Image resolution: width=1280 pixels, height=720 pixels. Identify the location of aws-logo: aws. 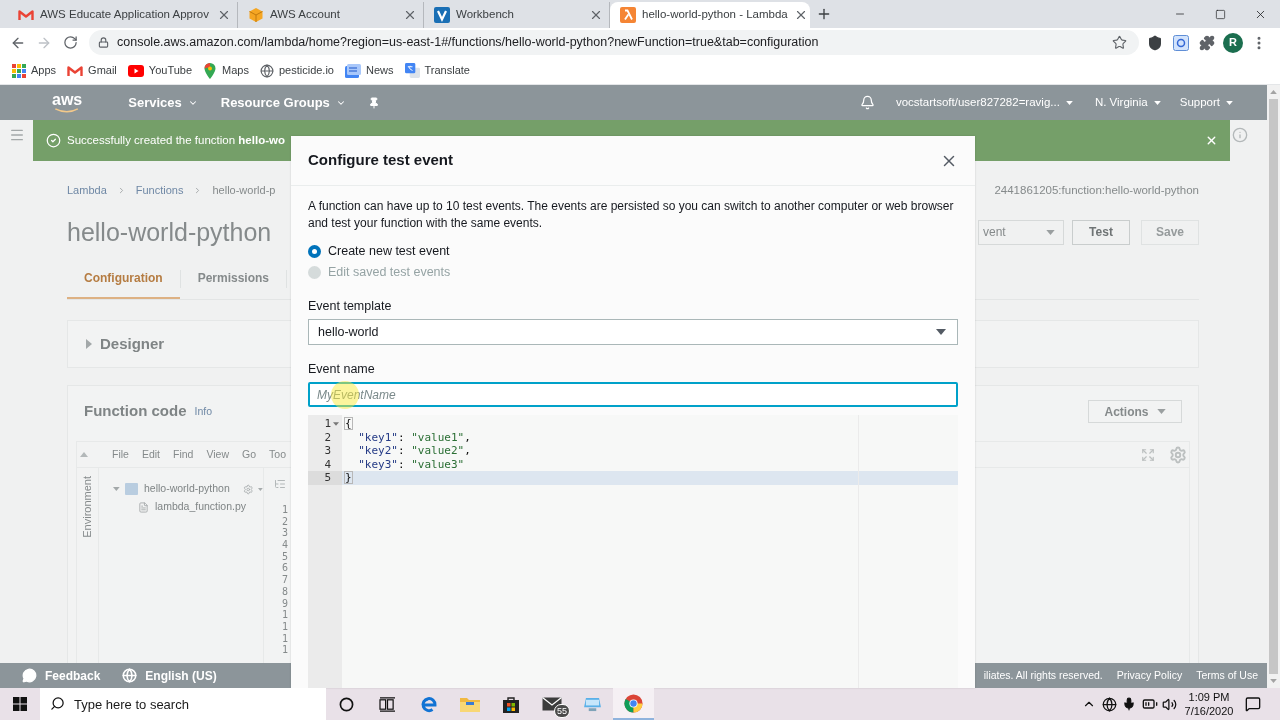
(67, 102).